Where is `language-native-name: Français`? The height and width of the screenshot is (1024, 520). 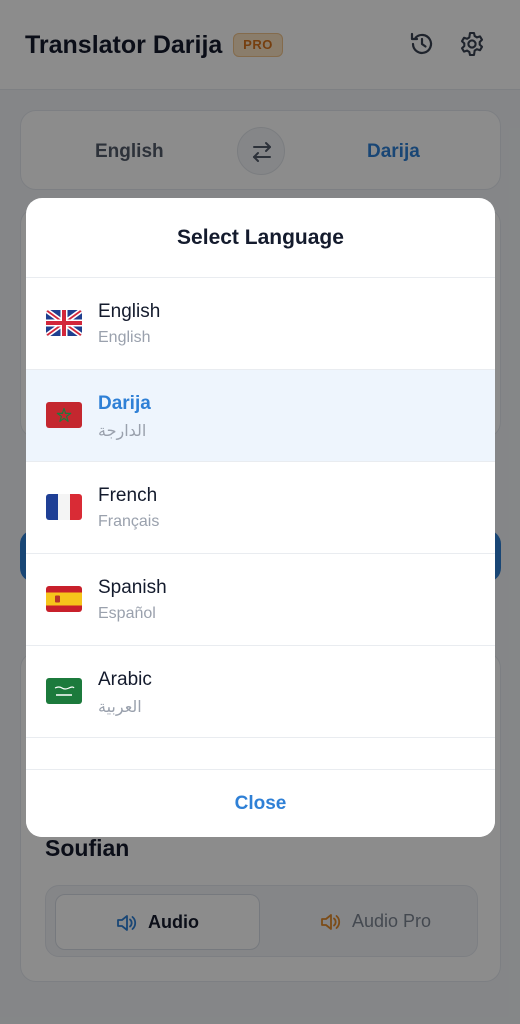 language-native-name: Français is located at coordinates (129, 521).